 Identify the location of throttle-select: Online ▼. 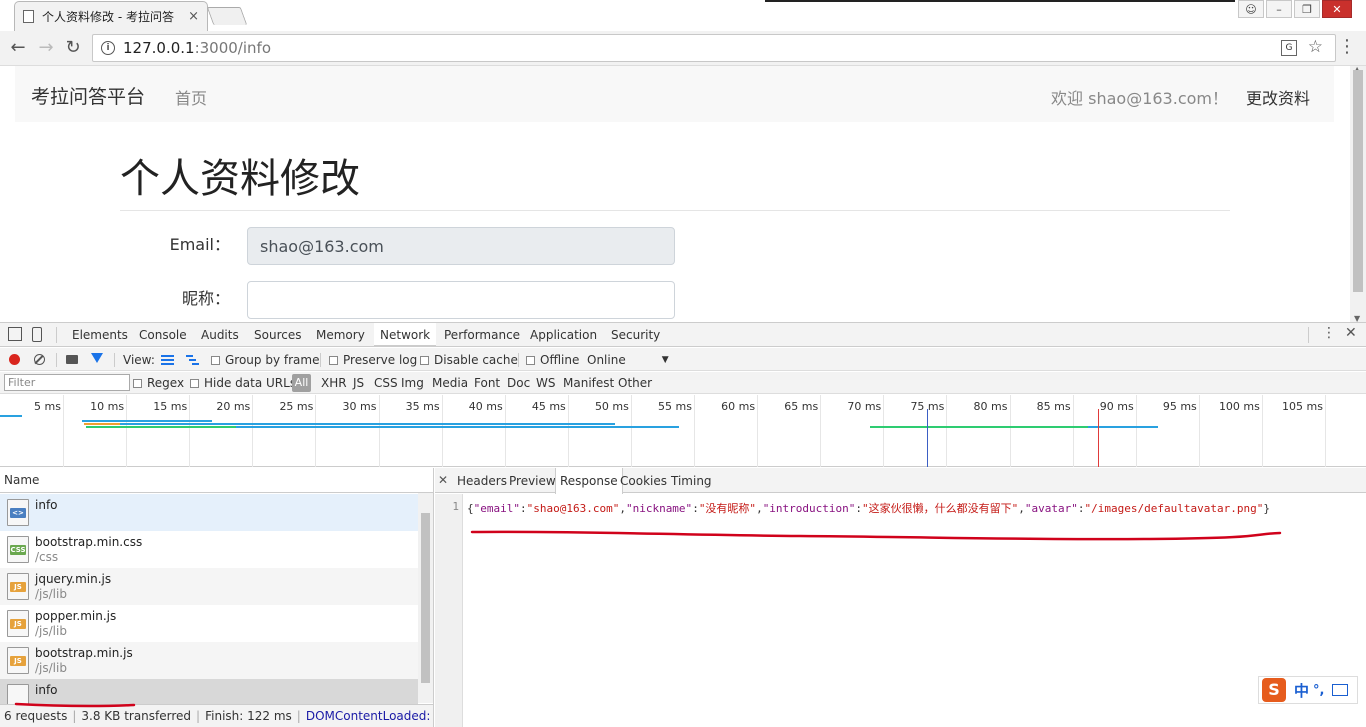
(628, 360).